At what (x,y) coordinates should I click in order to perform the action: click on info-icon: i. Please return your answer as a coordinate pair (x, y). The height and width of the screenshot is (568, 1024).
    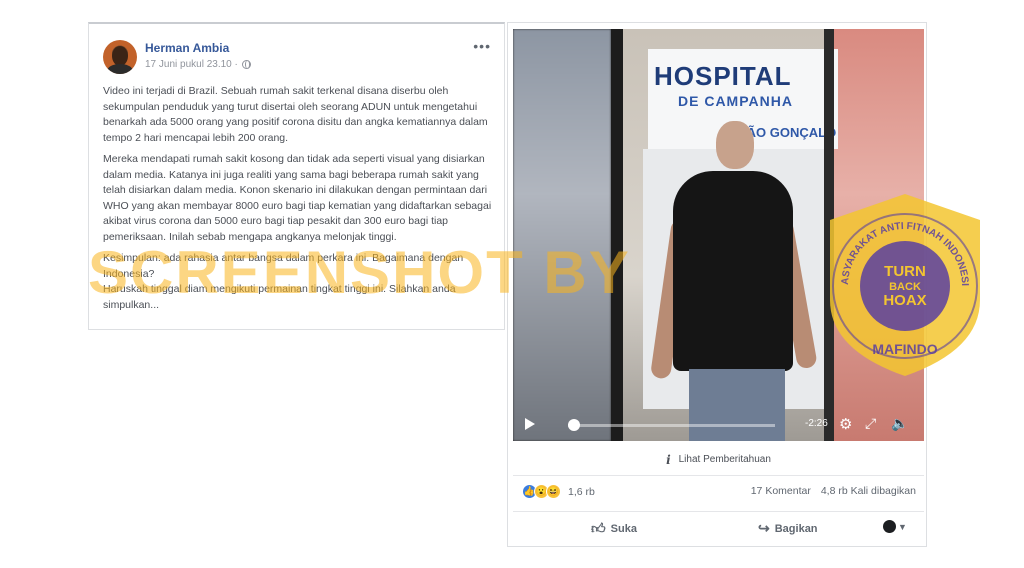
    Looking at the image, I should click on (668, 459).